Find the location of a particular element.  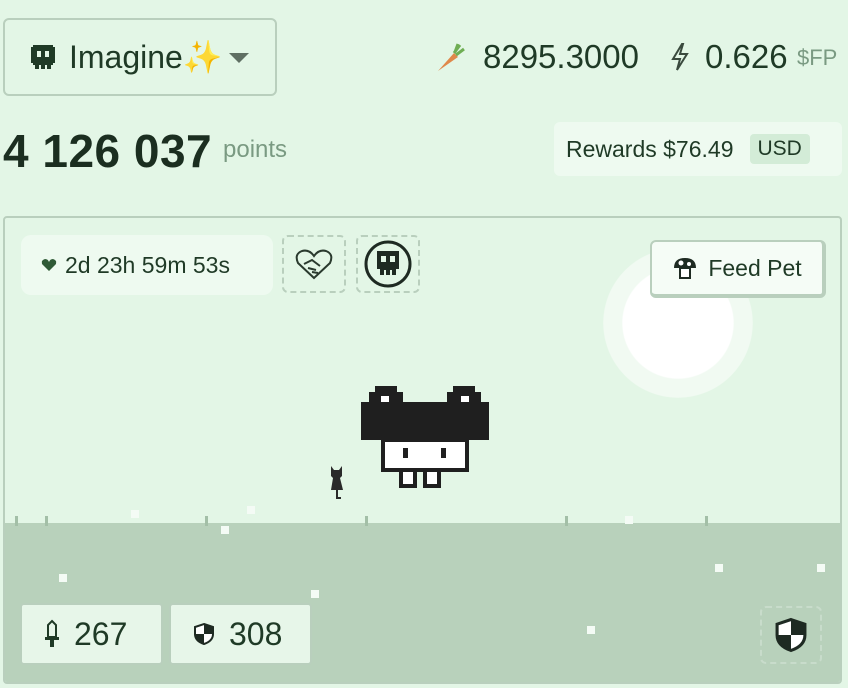

points-value: 4 126 037 is located at coordinates (108, 151).